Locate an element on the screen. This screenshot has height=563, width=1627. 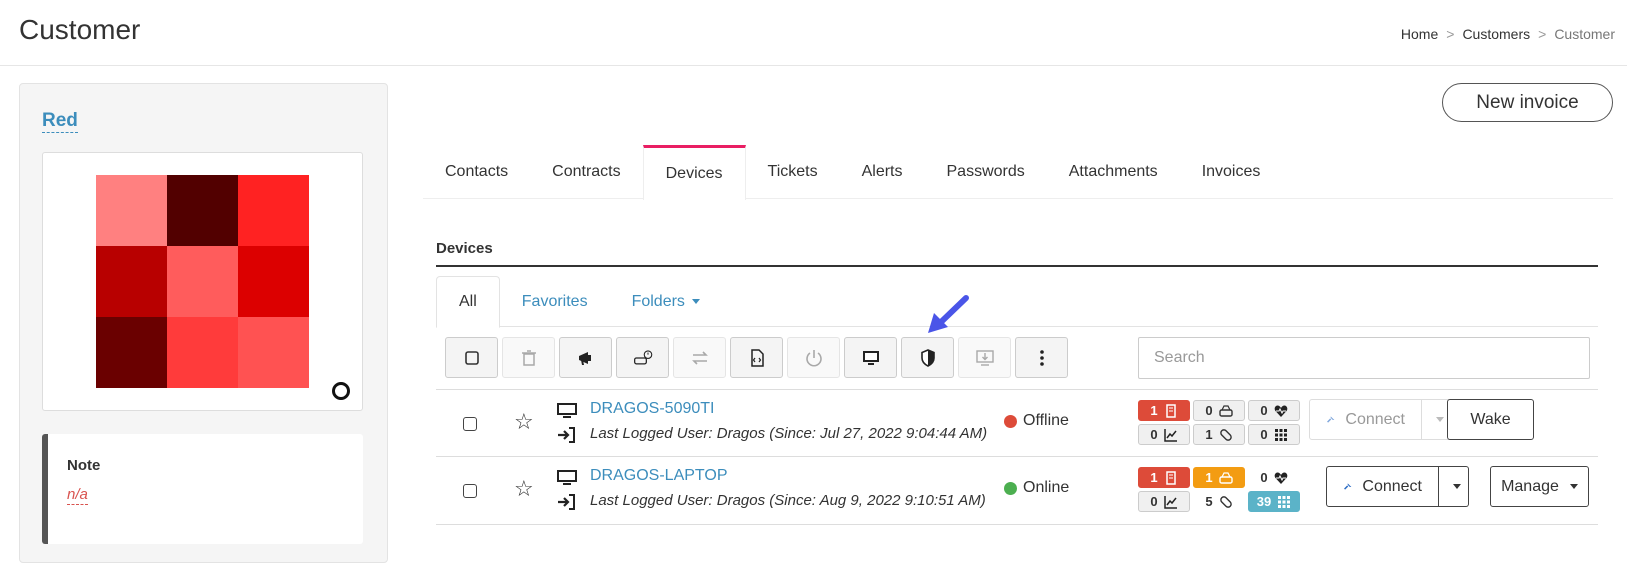
line-chart-icon is located at coordinates (1170, 435).